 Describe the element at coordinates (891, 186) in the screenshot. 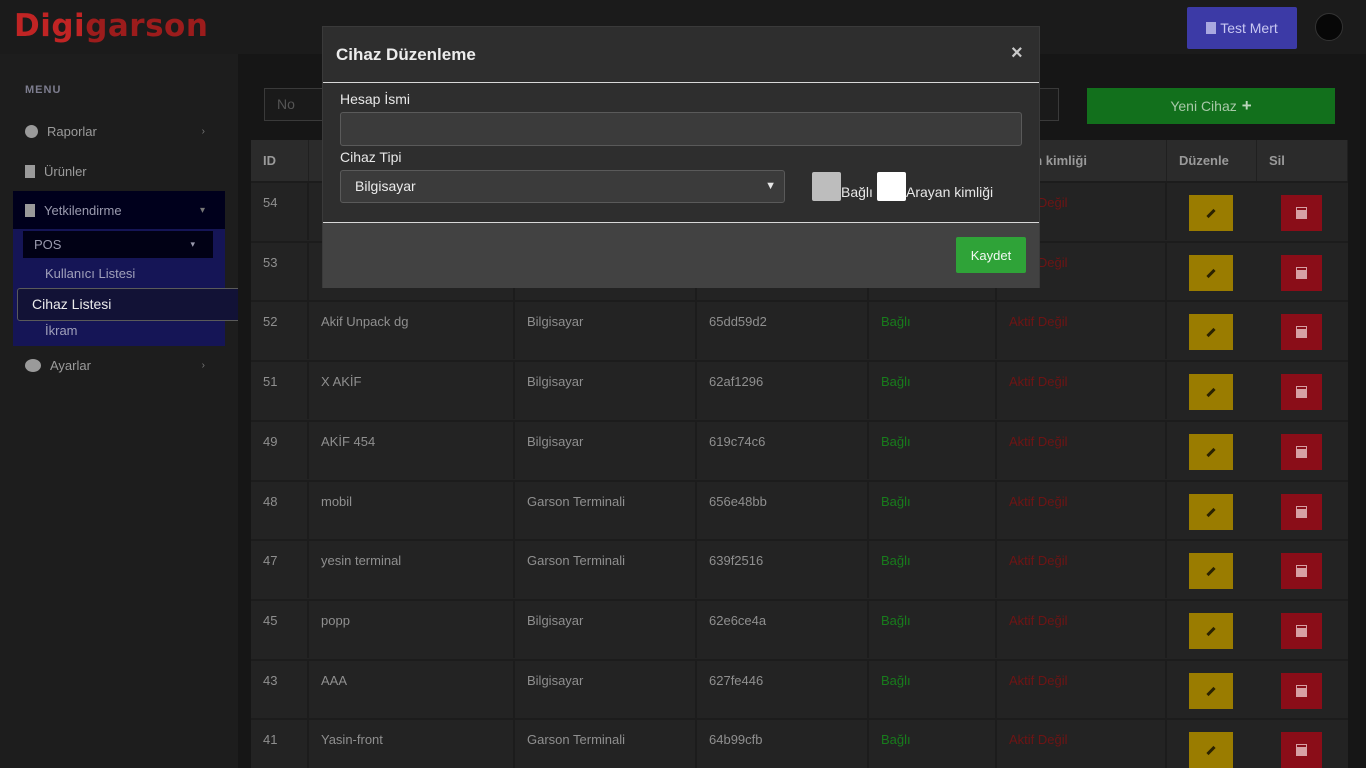

I see `caller-id-checkbox` at that location.